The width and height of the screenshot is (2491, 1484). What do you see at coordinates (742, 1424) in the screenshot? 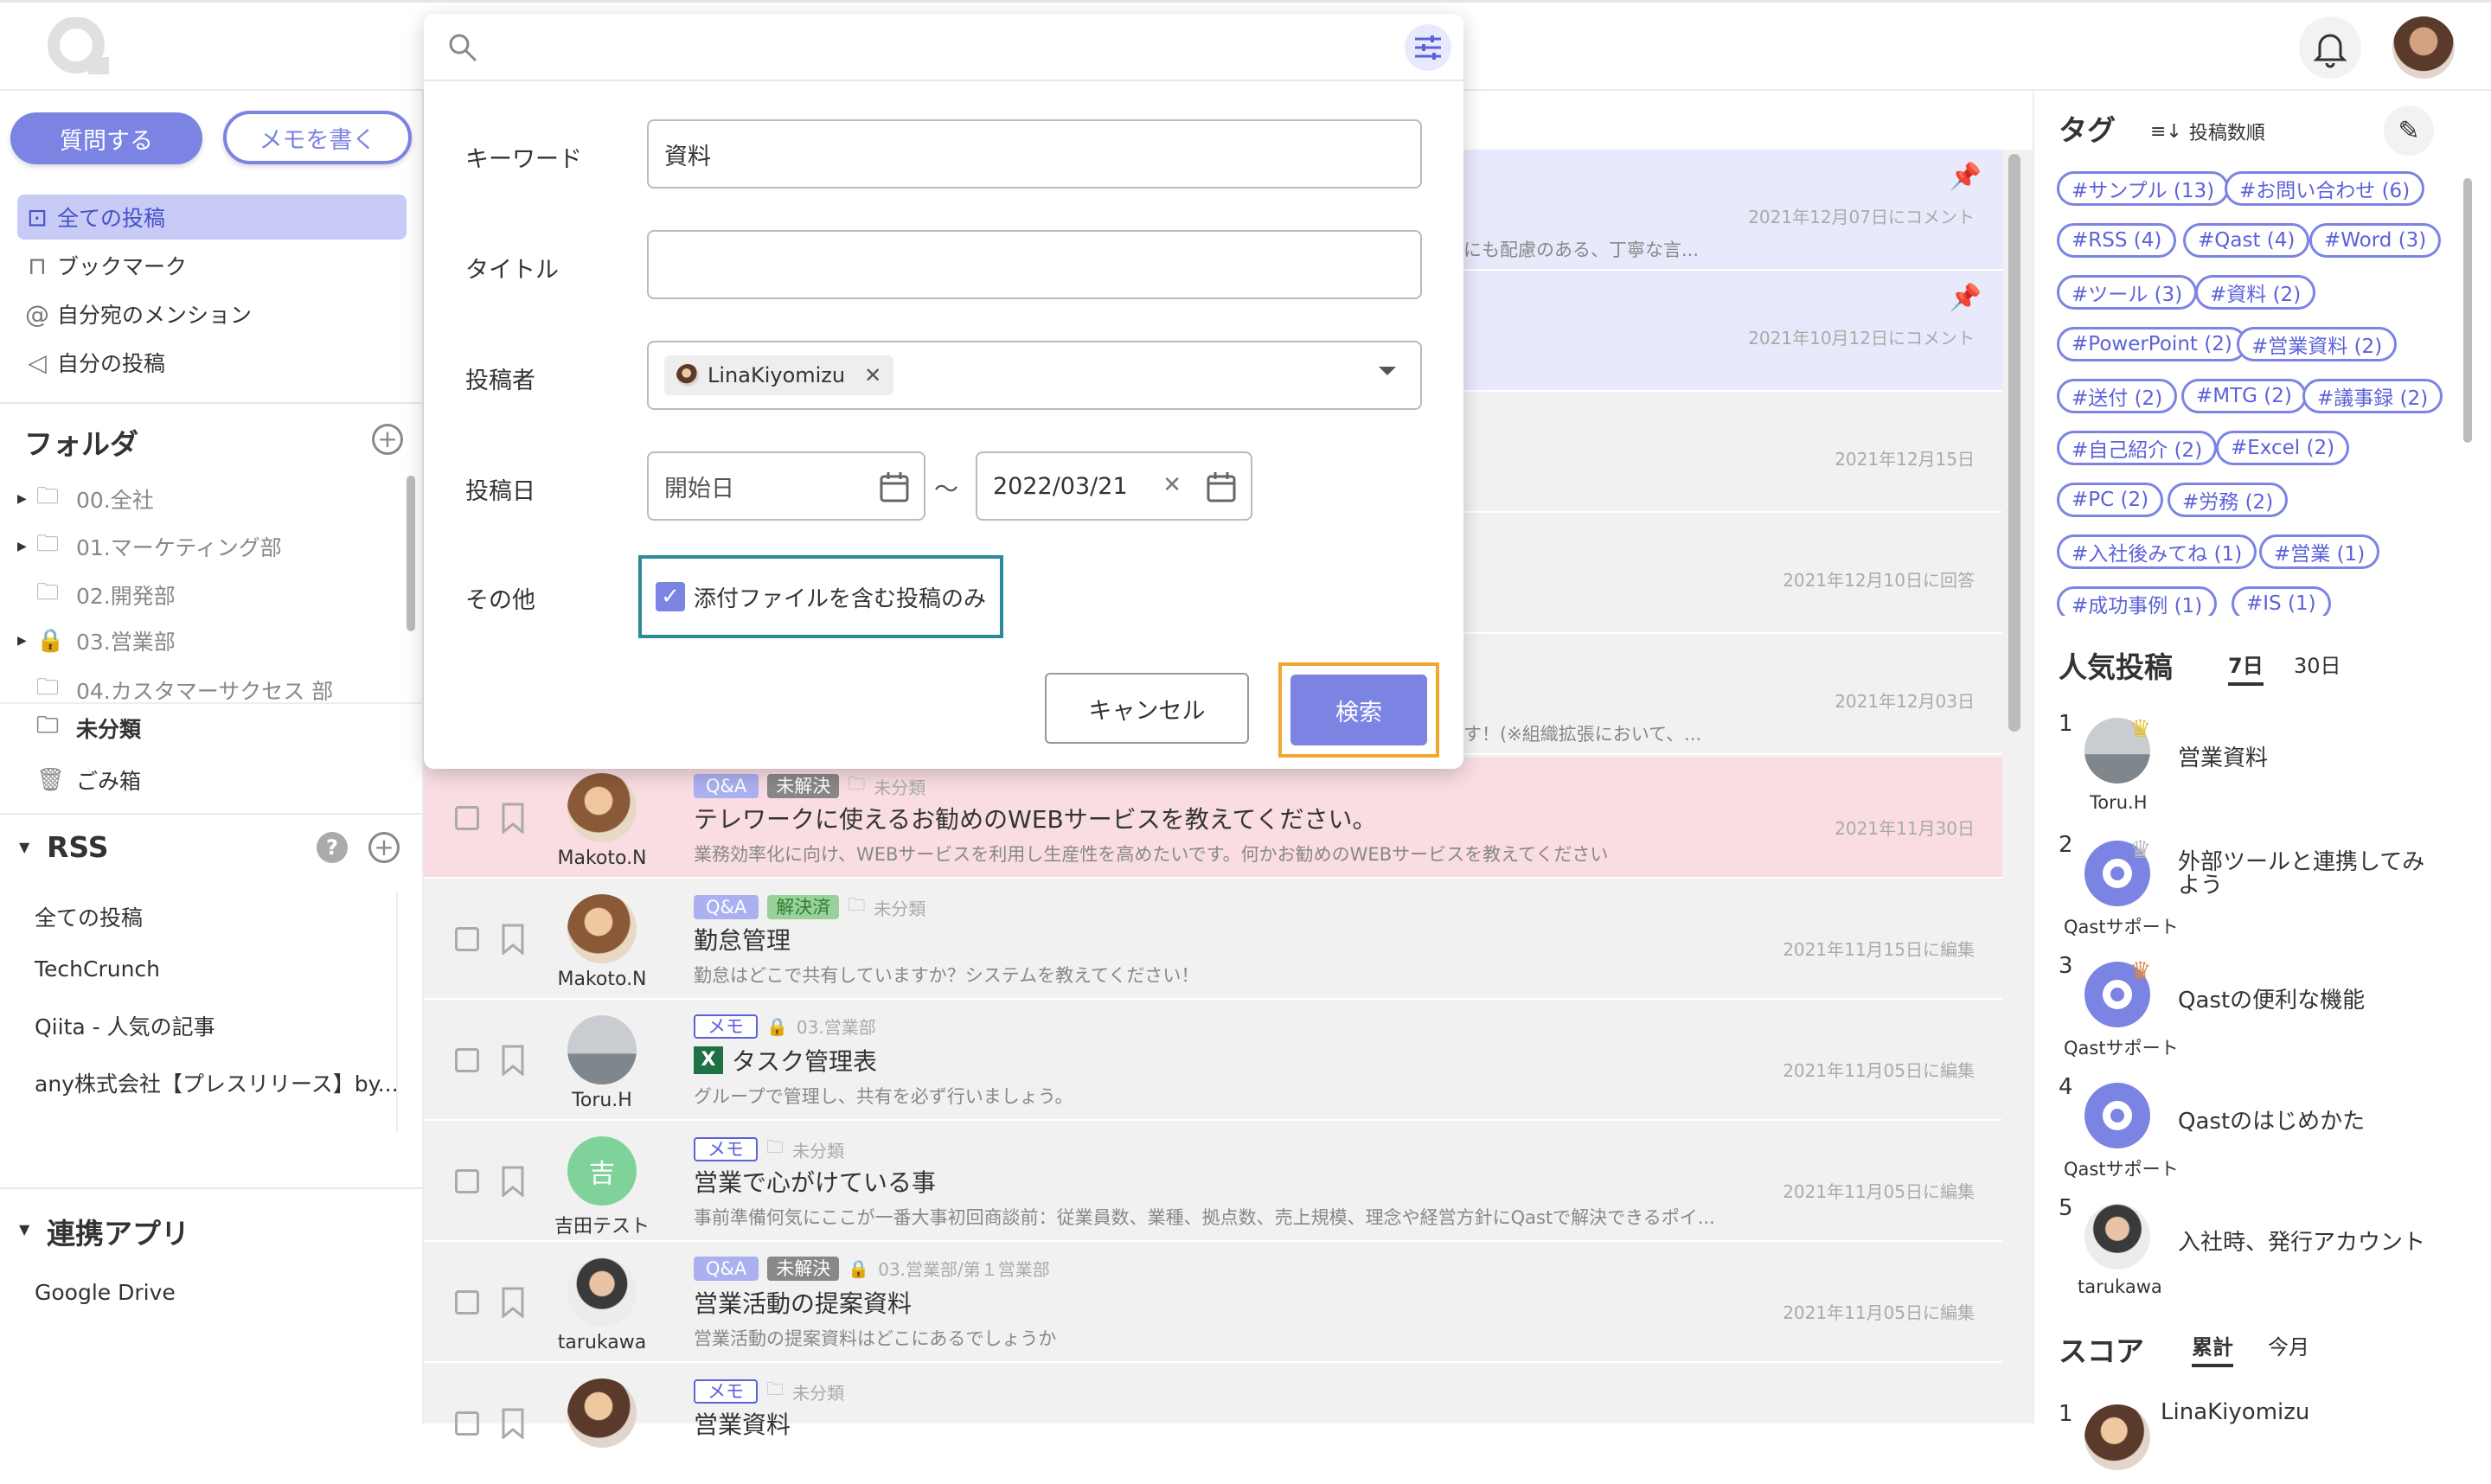
I see `post-title: 営業資料` at bounding box center [742, 1424].